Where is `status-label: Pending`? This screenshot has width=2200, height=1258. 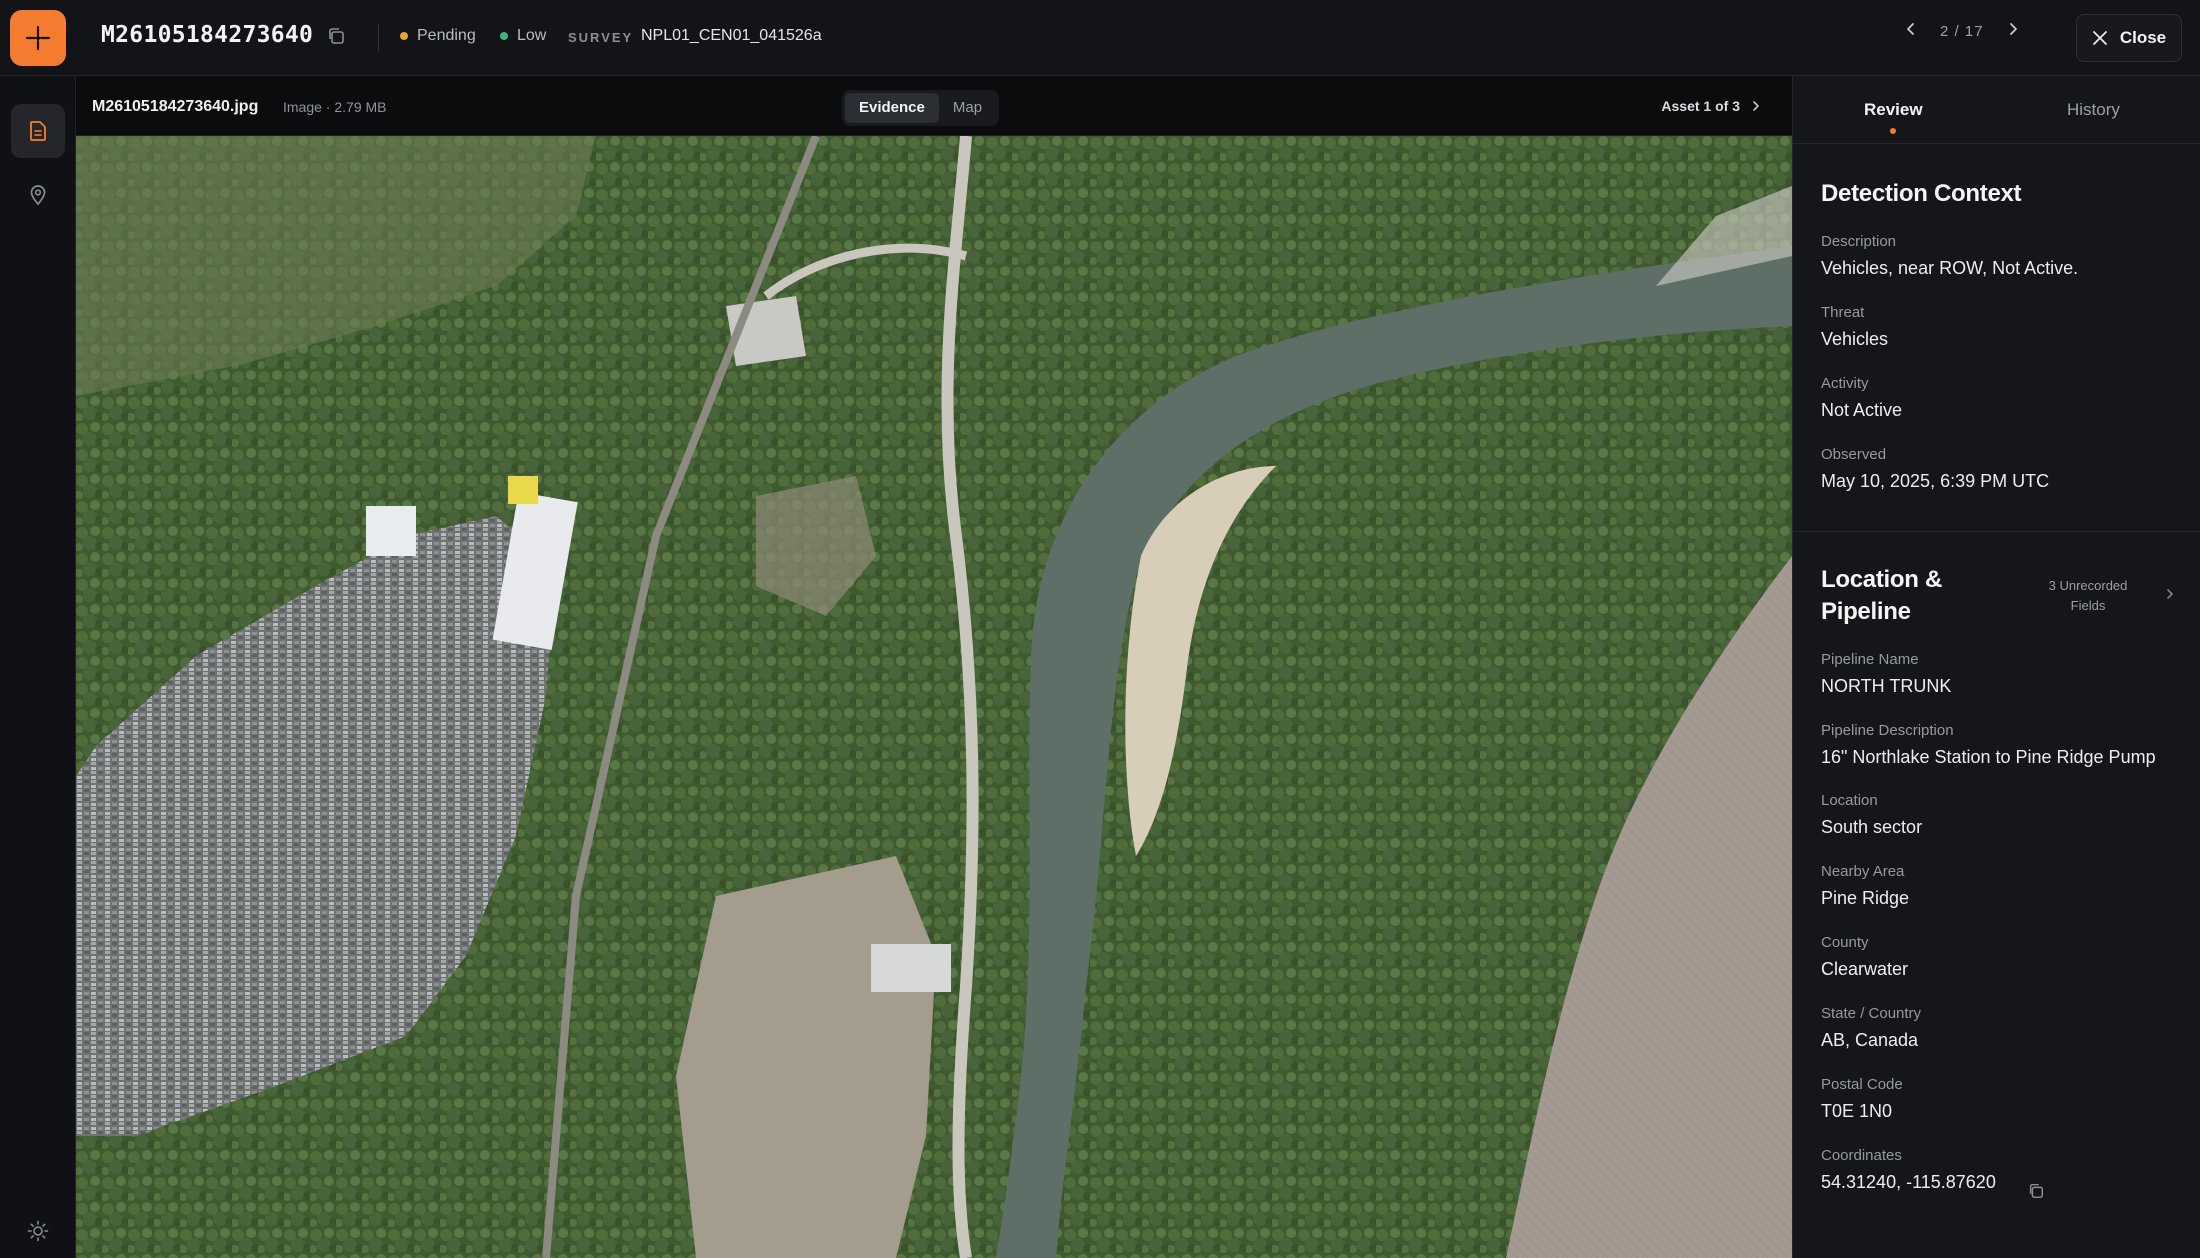
status-label: Pending is located at coordinates (446, 35).